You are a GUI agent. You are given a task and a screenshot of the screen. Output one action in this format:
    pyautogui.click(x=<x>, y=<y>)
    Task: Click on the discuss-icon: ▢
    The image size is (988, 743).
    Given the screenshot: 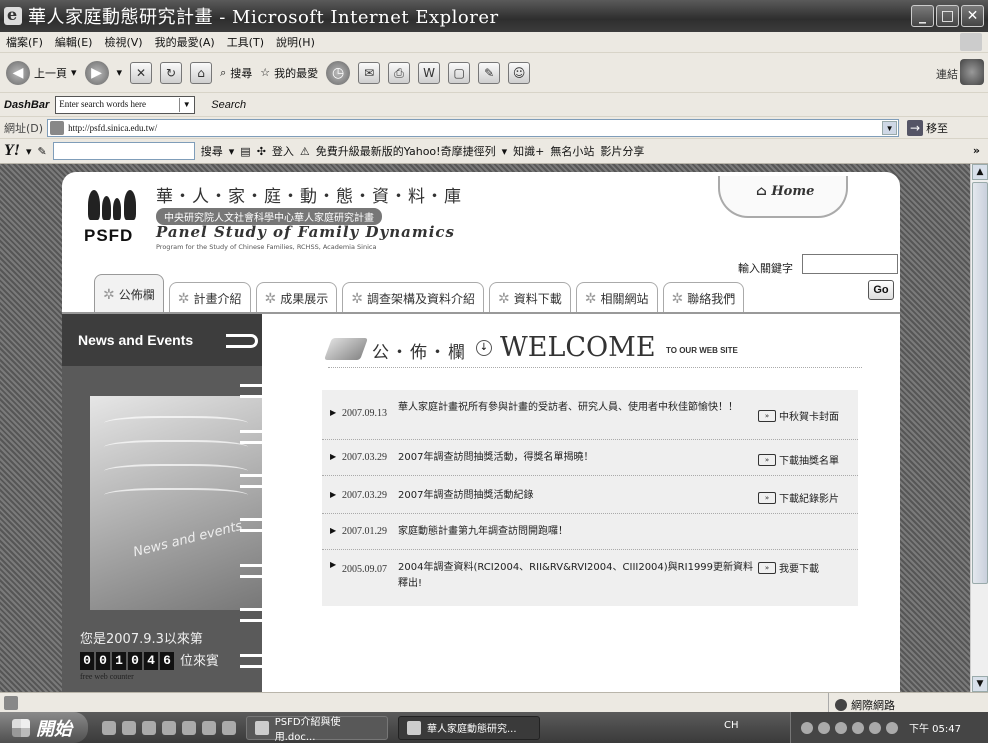 What is the action you would take?
    pyautogui.click(x=459, y=72)
    